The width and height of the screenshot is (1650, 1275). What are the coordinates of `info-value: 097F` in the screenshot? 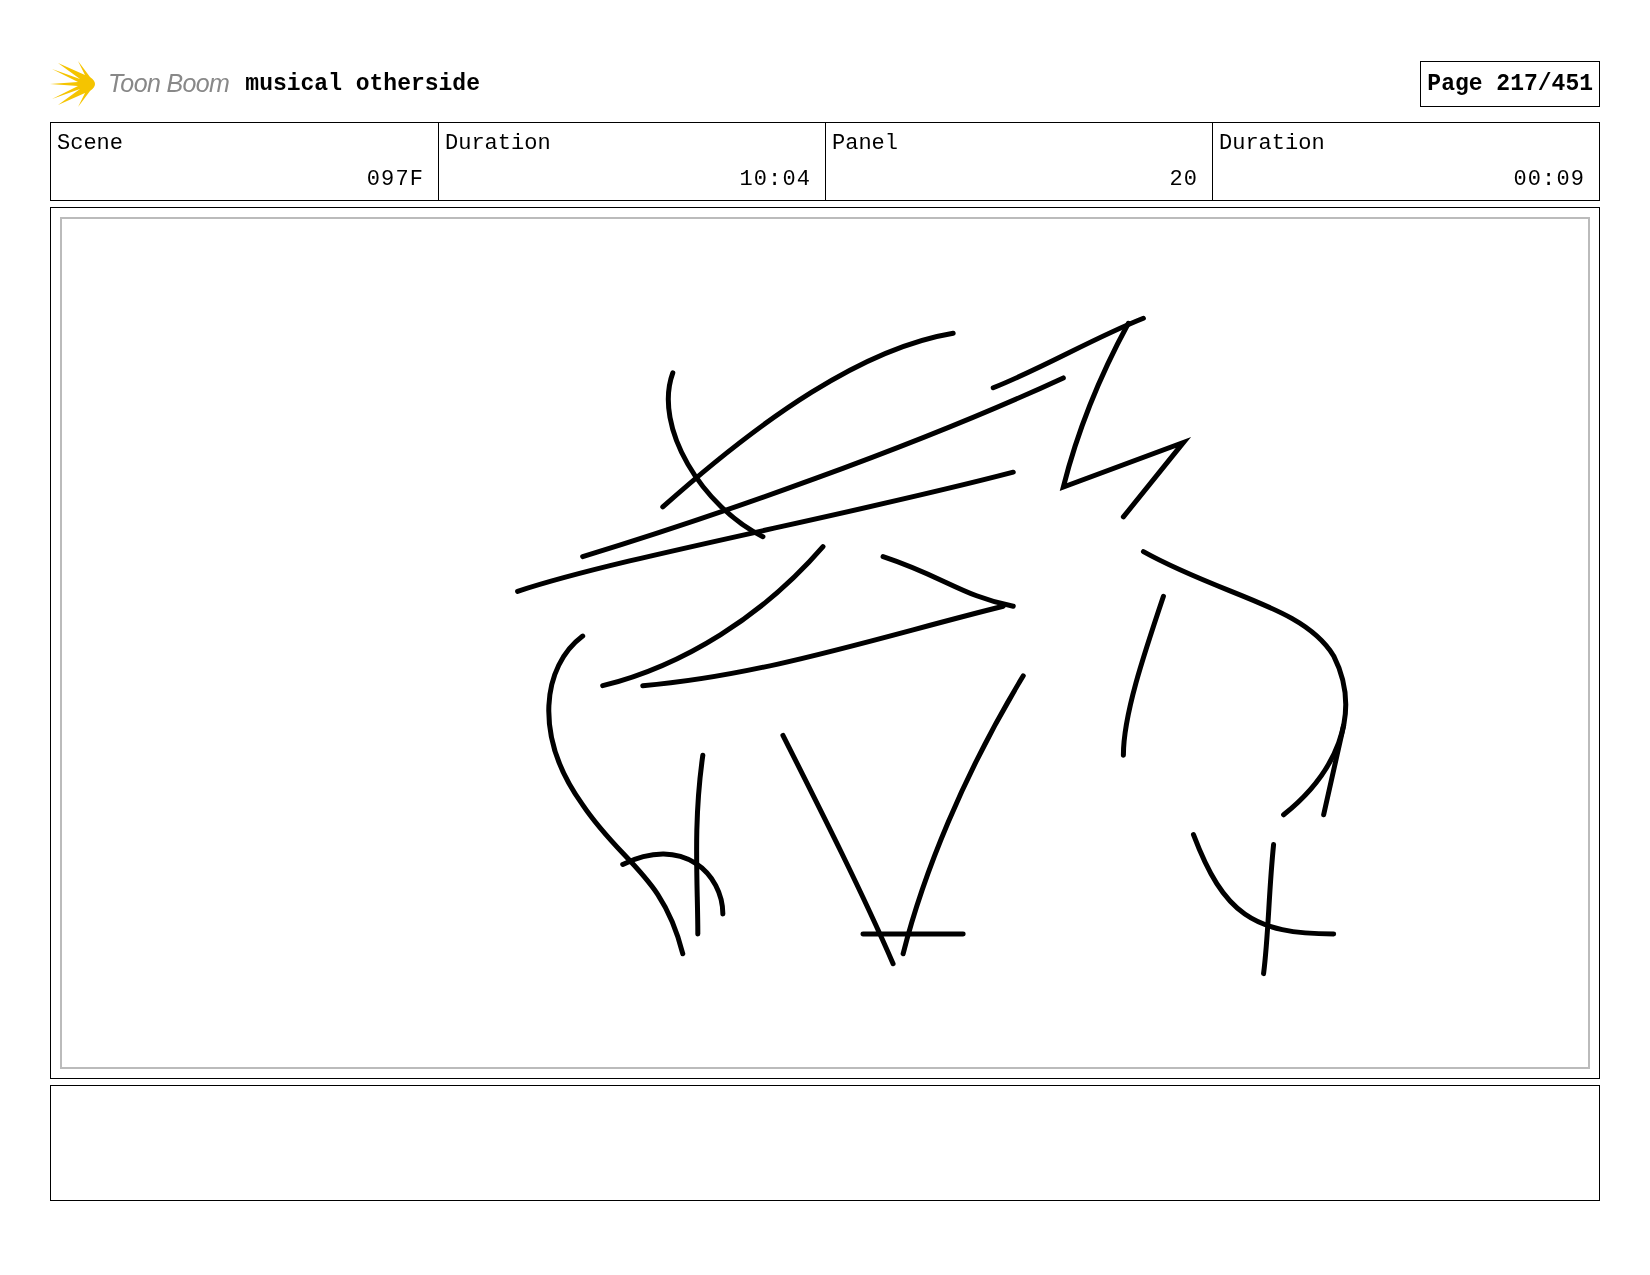 It's located at (395, 180).